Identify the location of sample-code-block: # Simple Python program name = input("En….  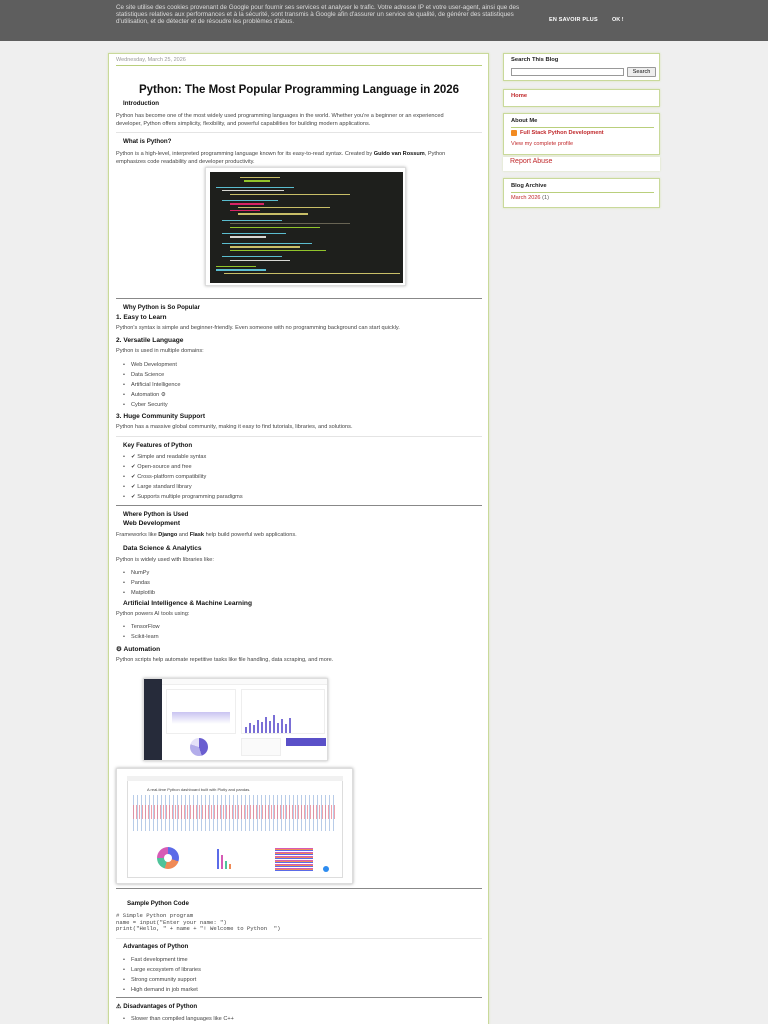
(198, 922).